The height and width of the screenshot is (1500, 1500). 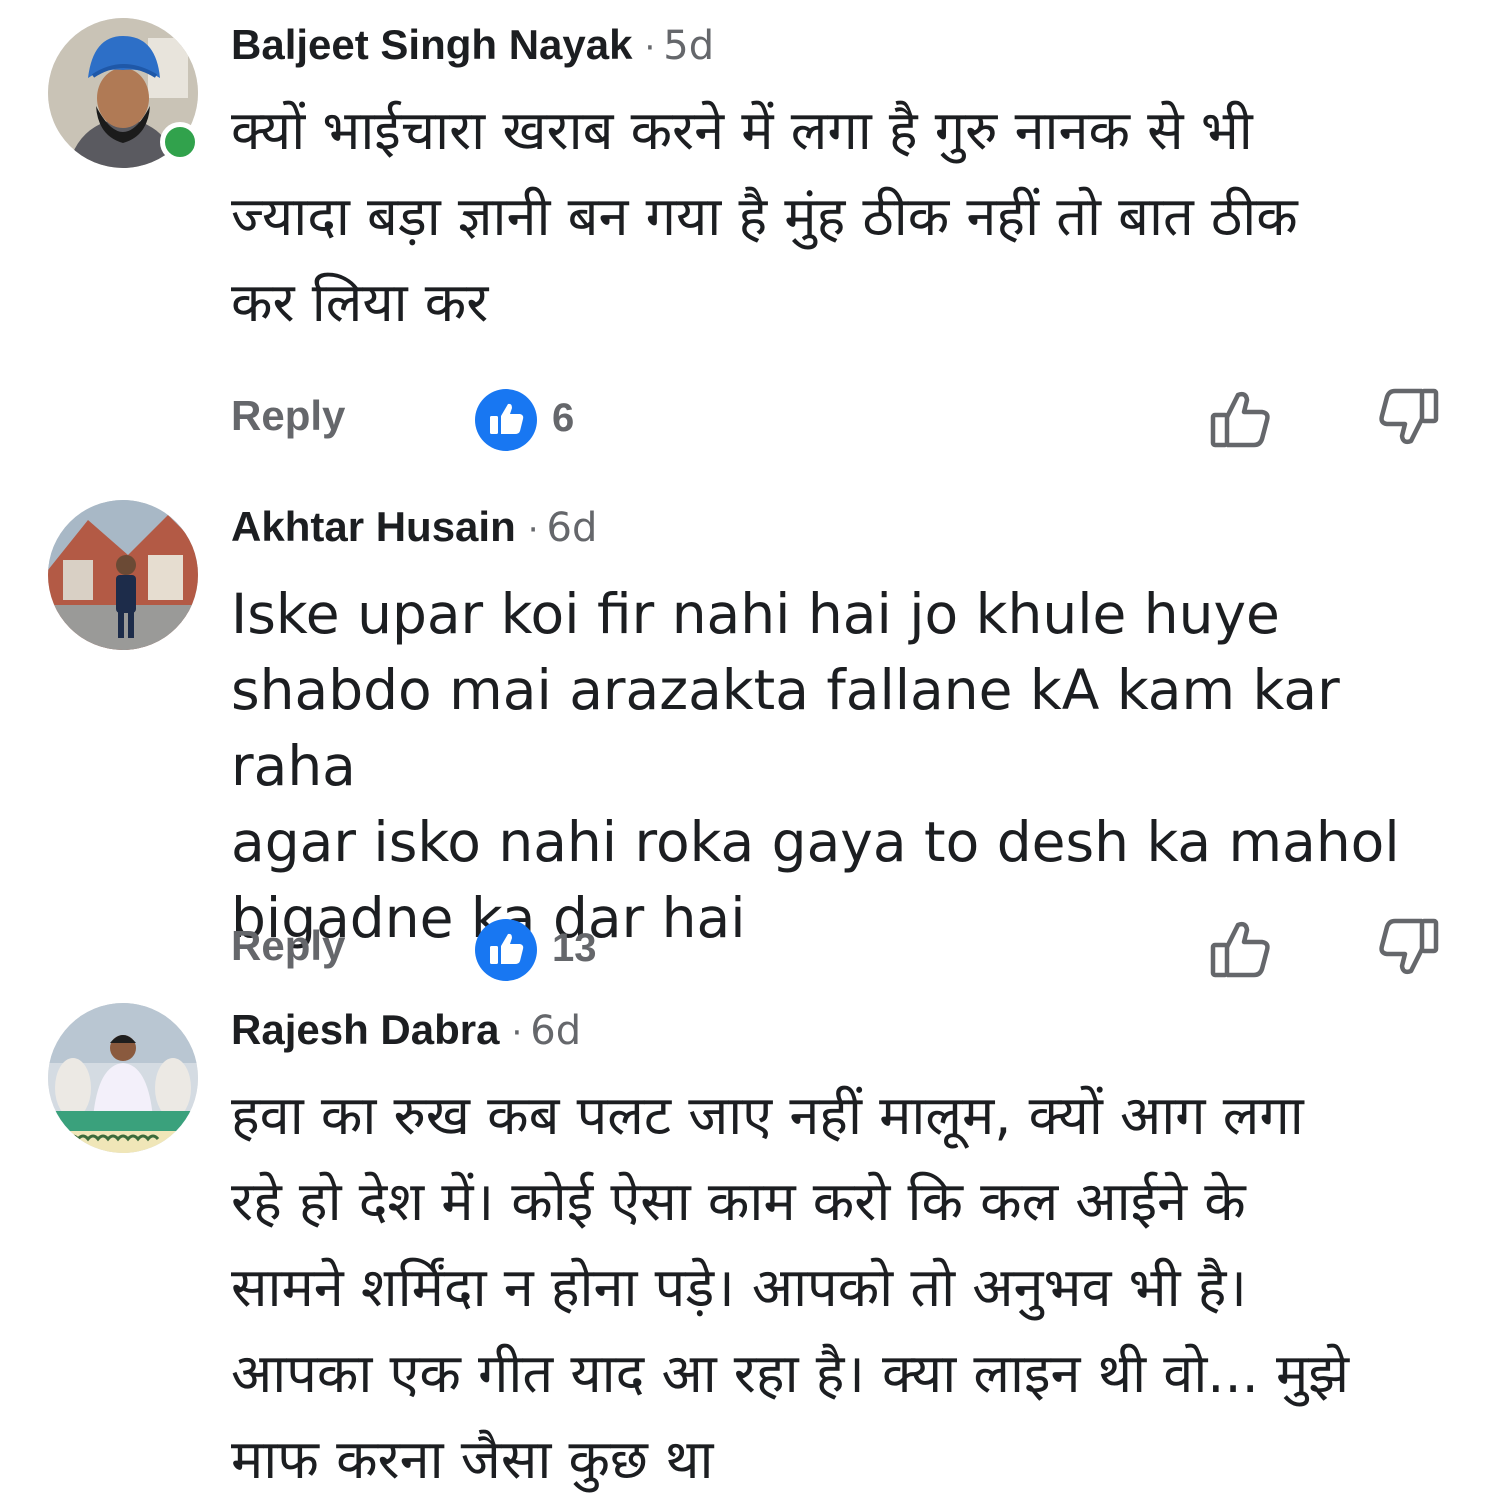 I want to click on timestamp: 5d, so click(x=688, y=46).